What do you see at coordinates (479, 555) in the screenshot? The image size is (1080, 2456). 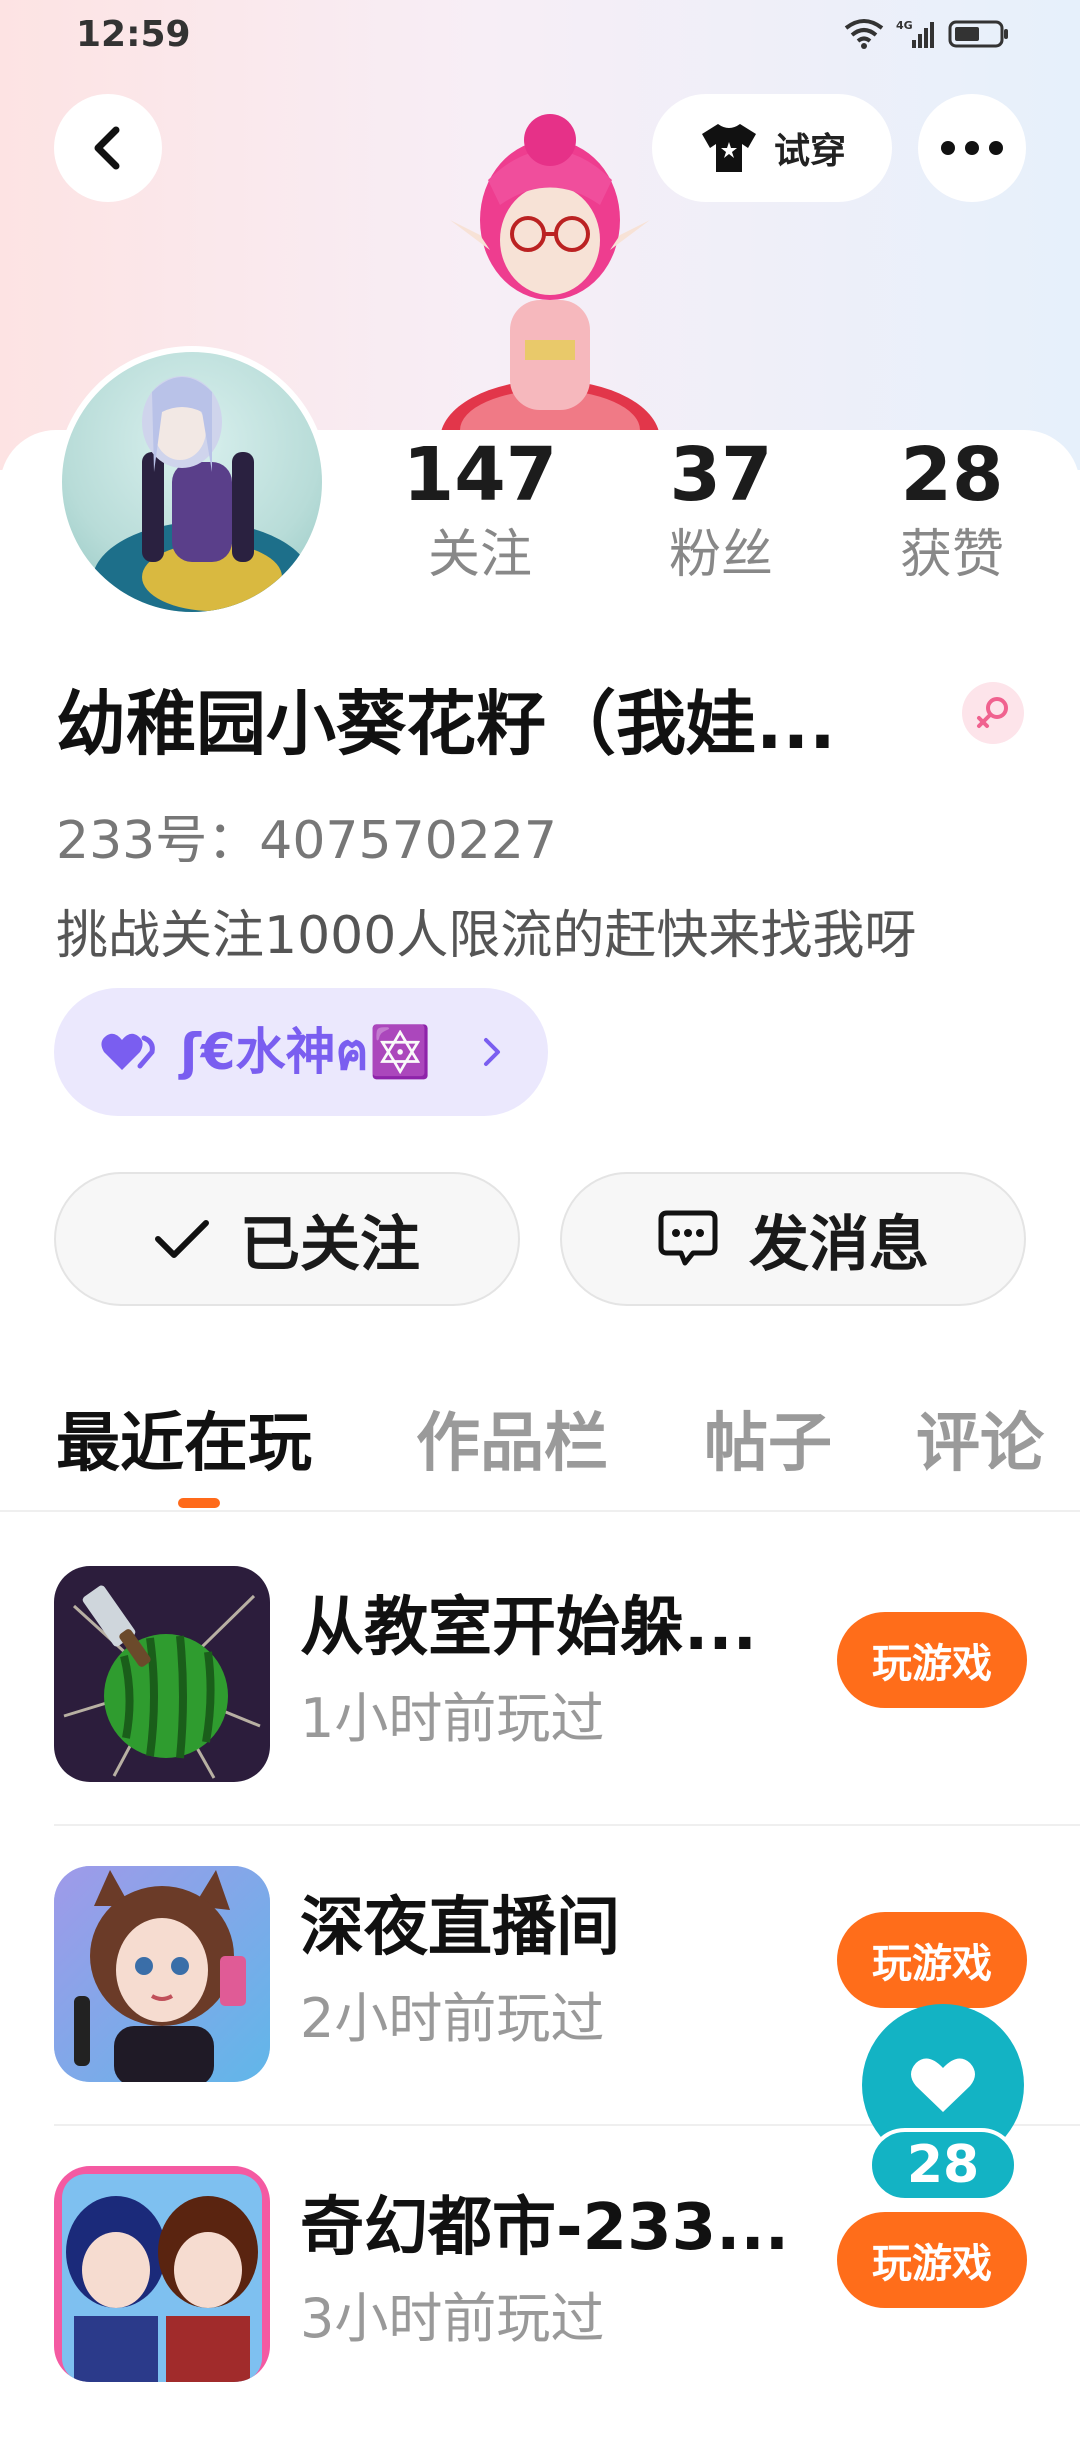 I see `stat-label: 关注` at bounding box center [479, 555].